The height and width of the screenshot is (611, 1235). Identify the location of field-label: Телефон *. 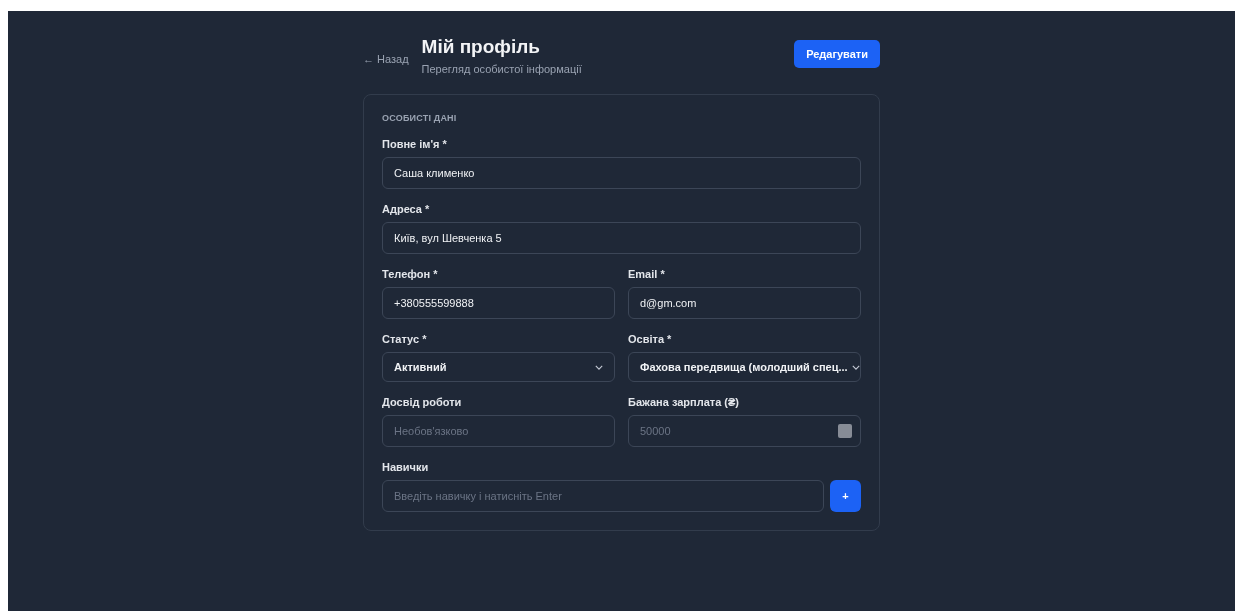
(410, 274).